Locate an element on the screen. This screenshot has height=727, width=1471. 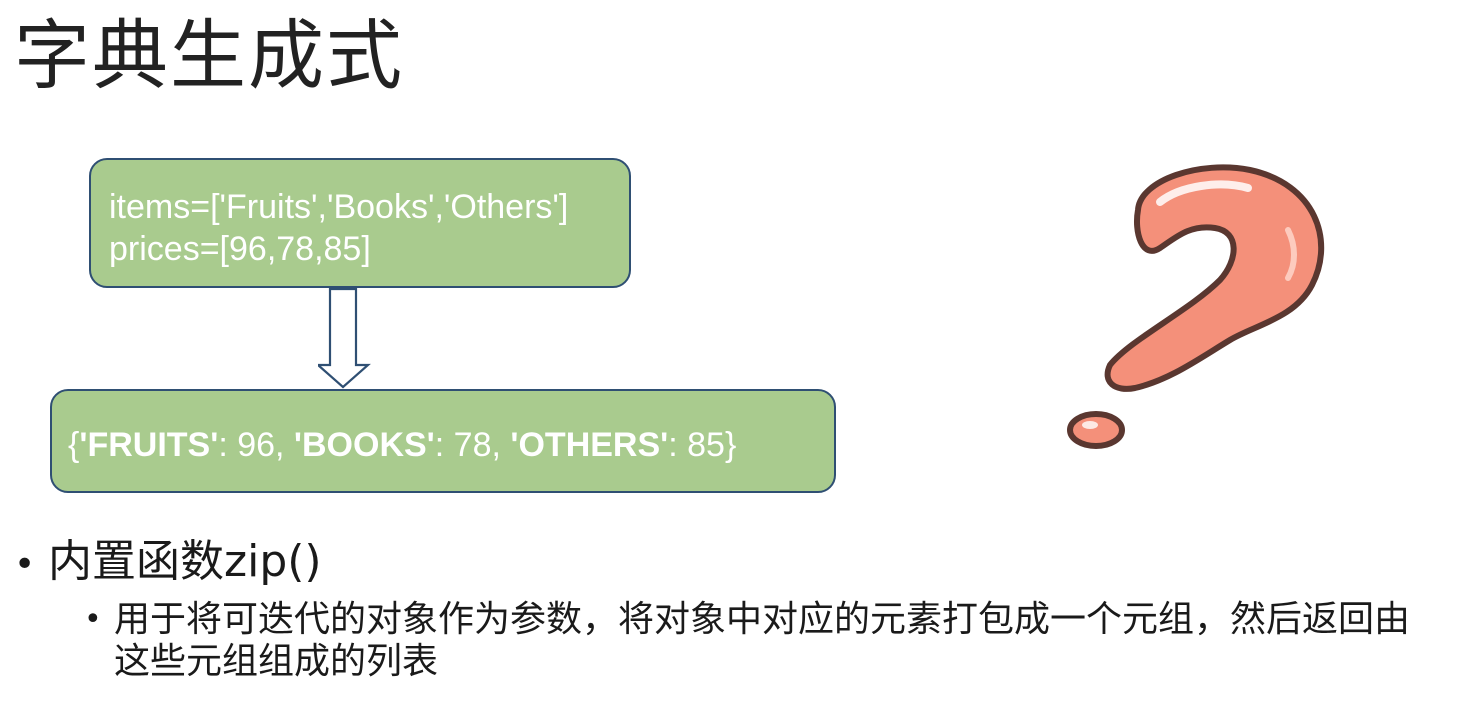
bullet-zip-text: 内置函数zip() is located at coordinates (185, 561).